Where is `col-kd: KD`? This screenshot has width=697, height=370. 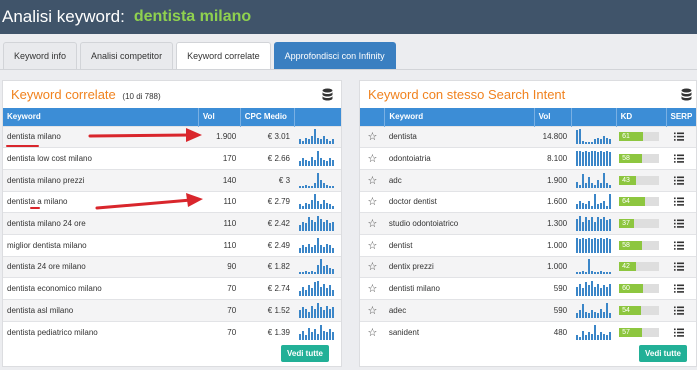 col-kd: KD is located at coordinates (641, 117).